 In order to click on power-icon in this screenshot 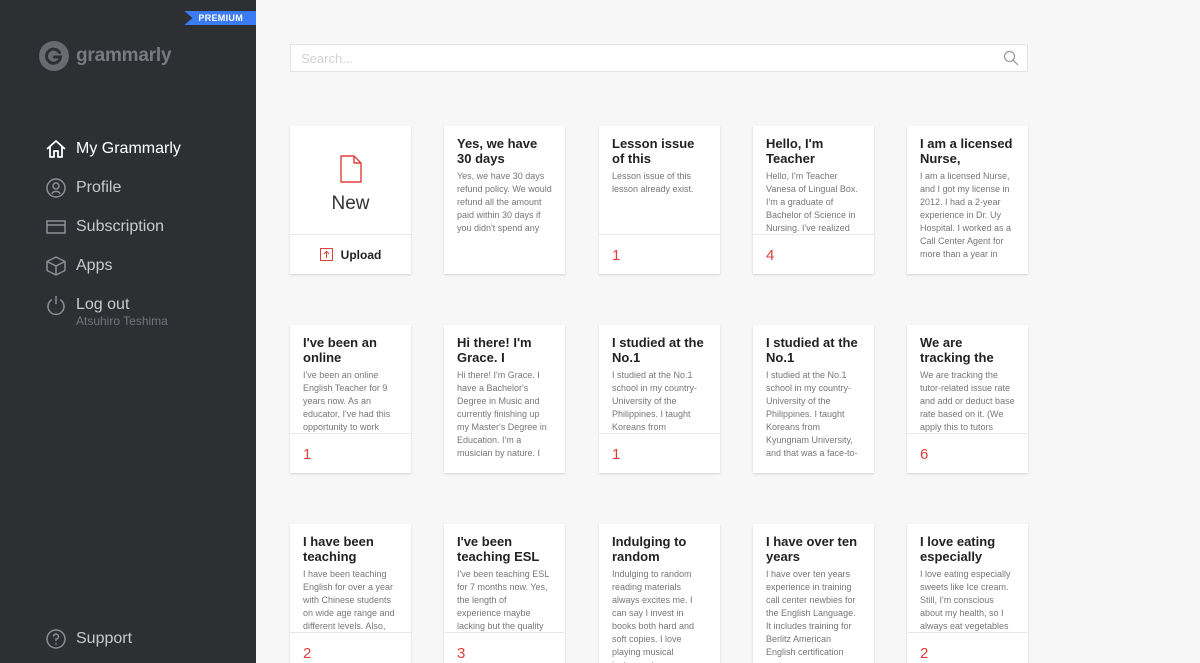, I will do `click(56, 305)`.